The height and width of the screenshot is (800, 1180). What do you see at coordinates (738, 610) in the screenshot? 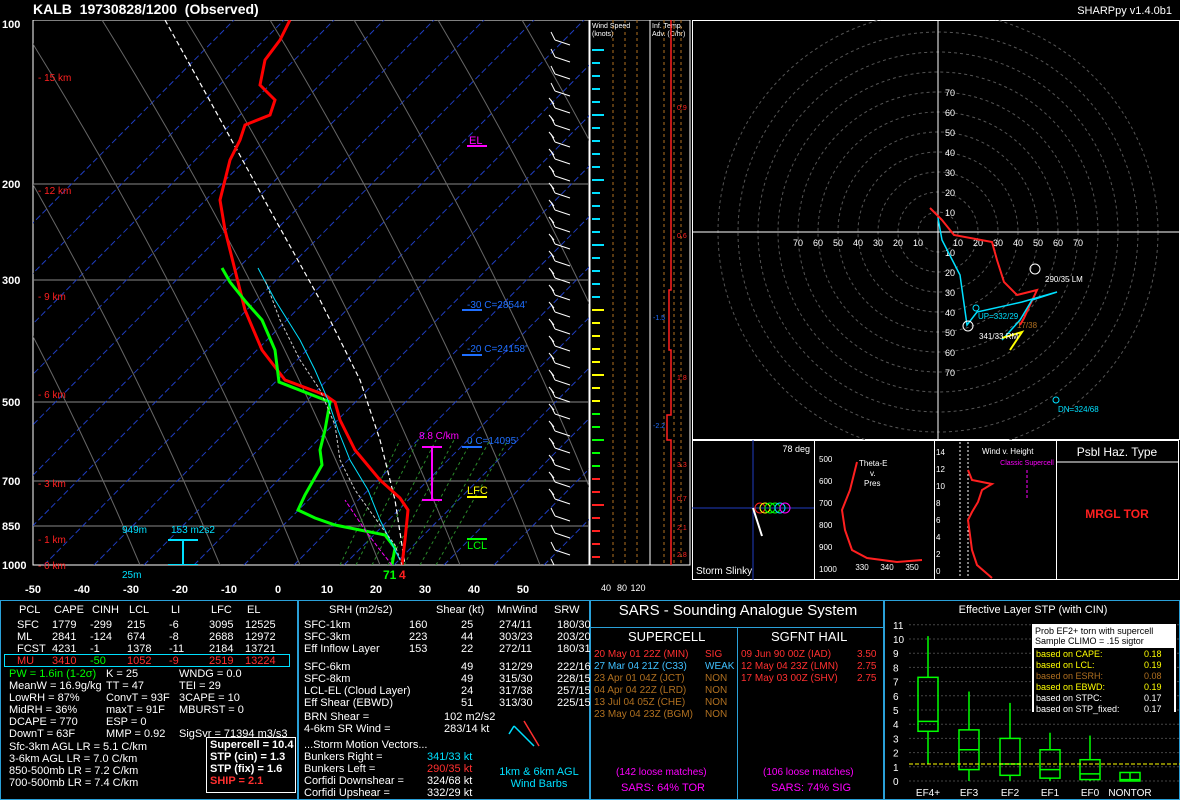
I see `sars-title: SARS - Sounding Analogue System` at bounding box center [738, 610].